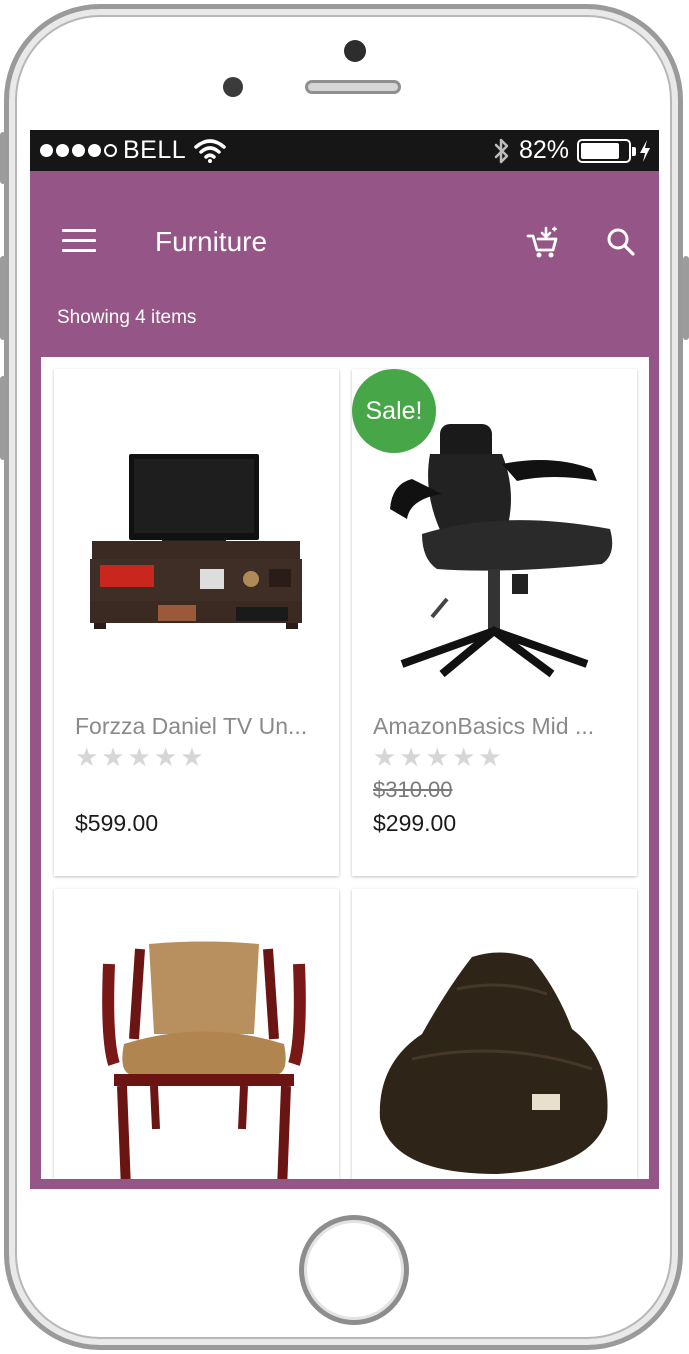 Image resolution: width=689 pixels, height=1354 pixels. Describe the element at coordinates (501, 150) in the screenshot. I see `bluetooth-icon` at that location.